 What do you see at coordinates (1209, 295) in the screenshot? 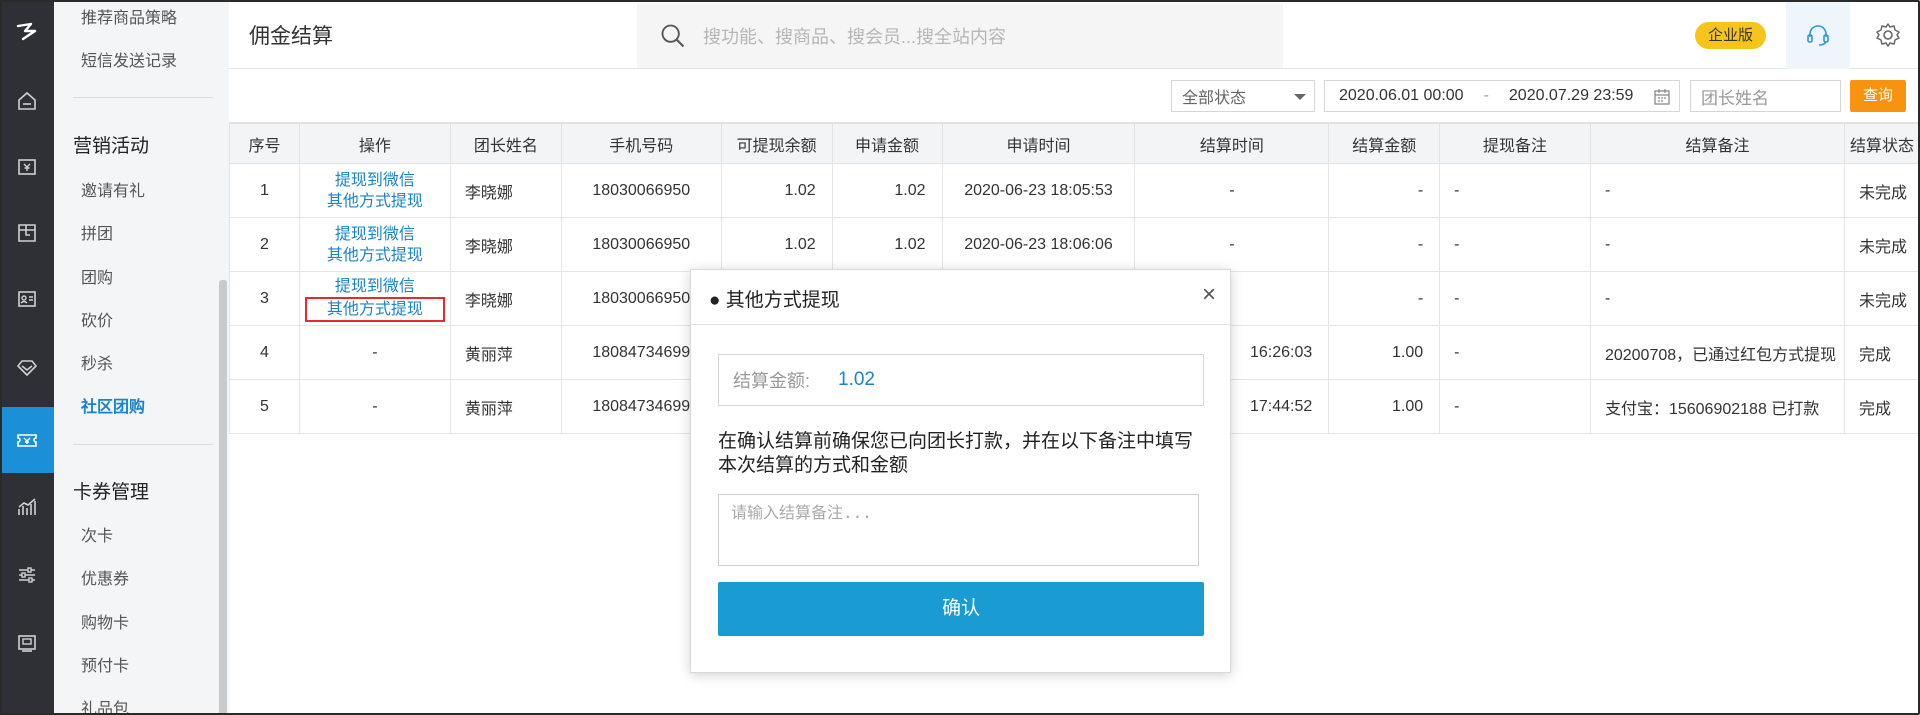
I see `close-icon: ×` at bounding box center [1209, 295].